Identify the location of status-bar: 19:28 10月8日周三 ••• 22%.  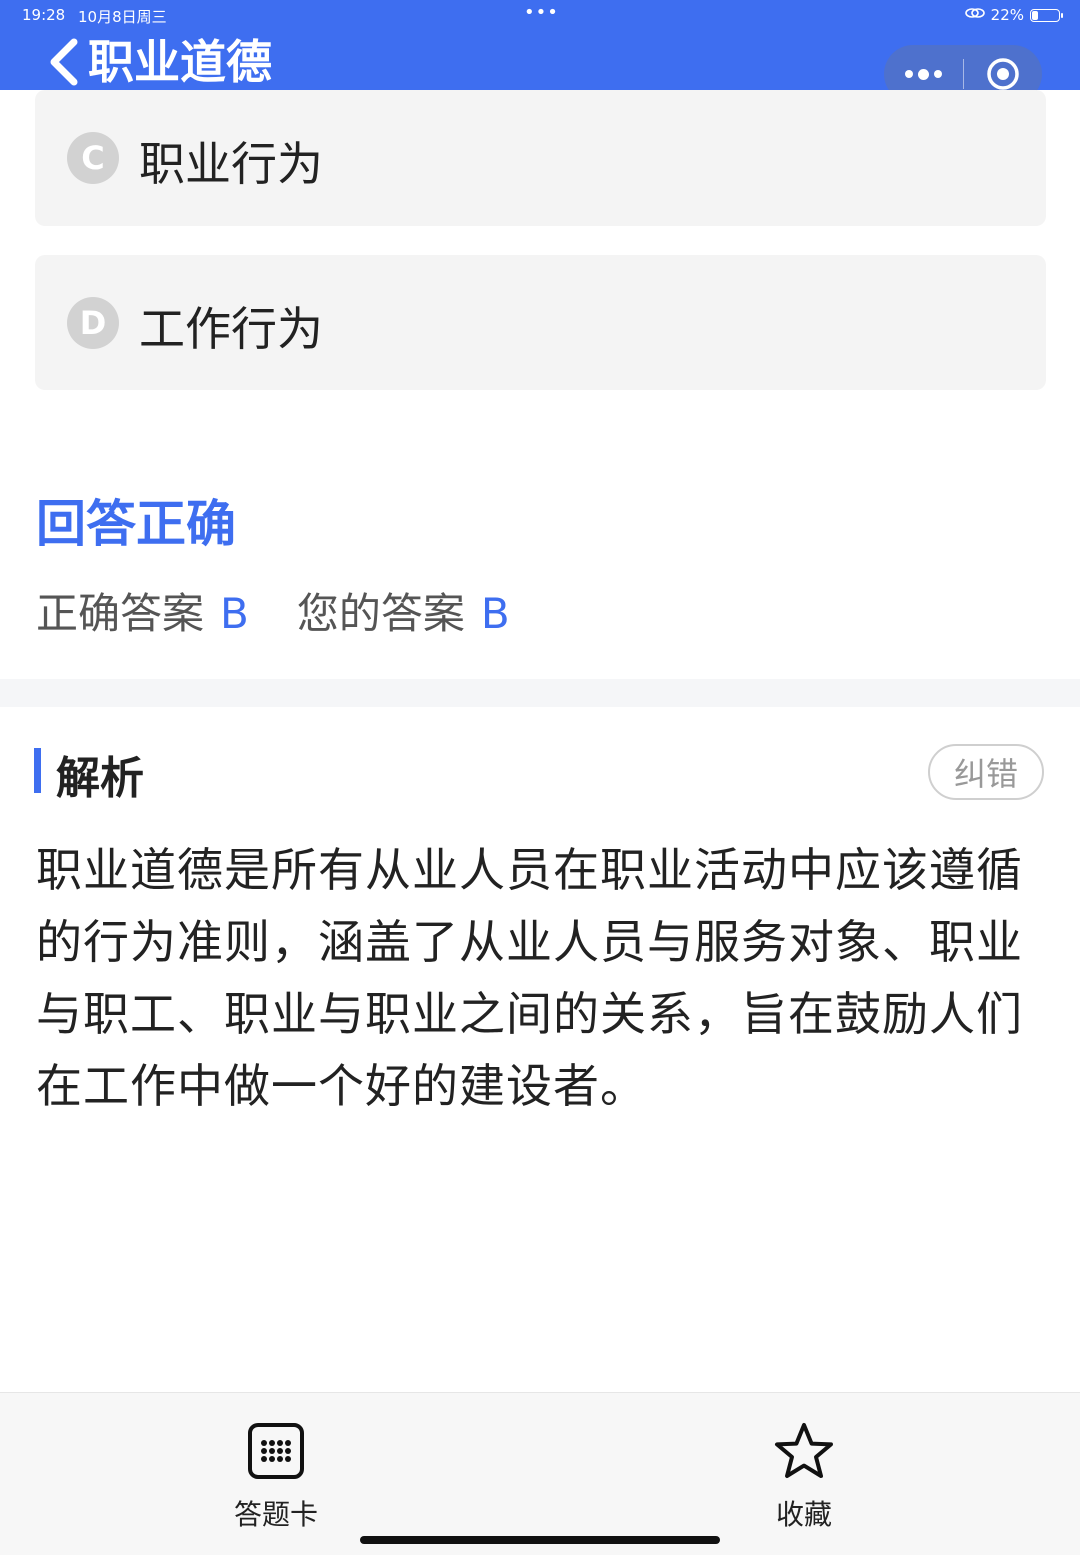
(540, 17).